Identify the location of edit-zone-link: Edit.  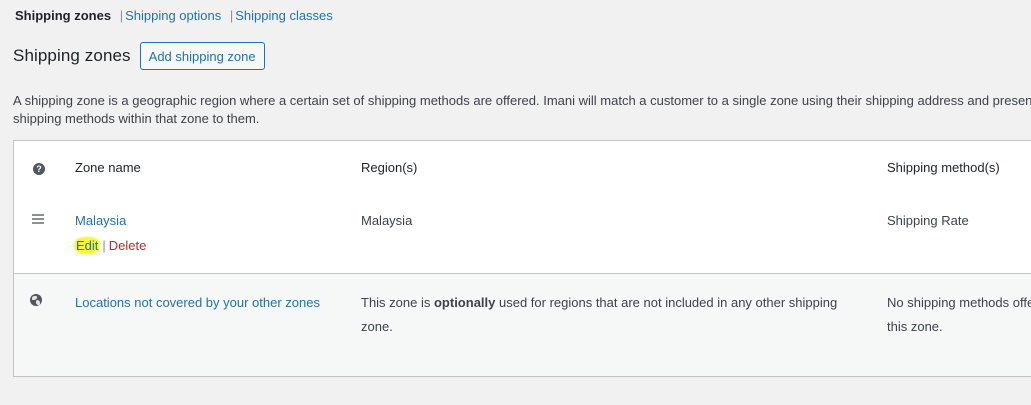
(87, 245).